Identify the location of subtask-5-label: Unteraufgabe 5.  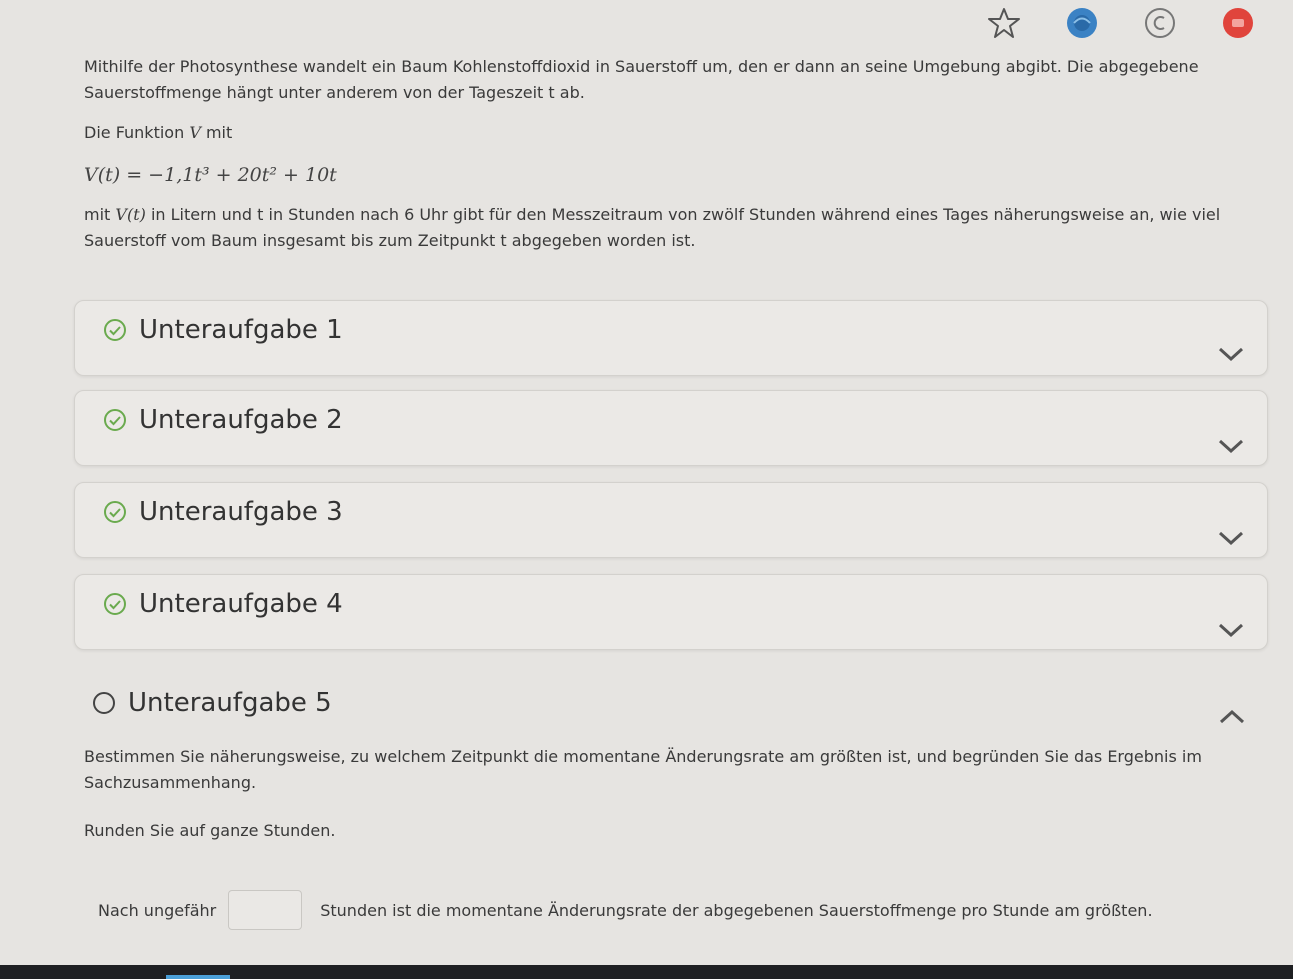
(230, 703).